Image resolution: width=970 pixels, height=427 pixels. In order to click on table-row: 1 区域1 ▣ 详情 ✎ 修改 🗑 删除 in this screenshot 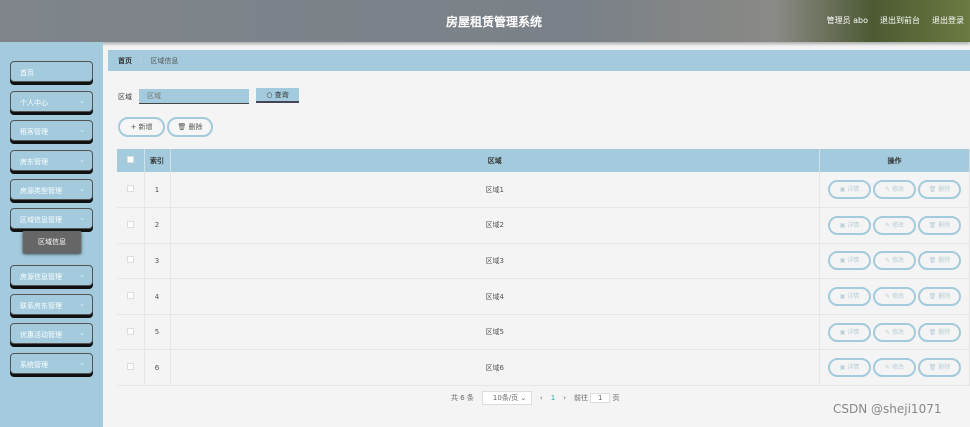, I will do `click(543, 190)`.